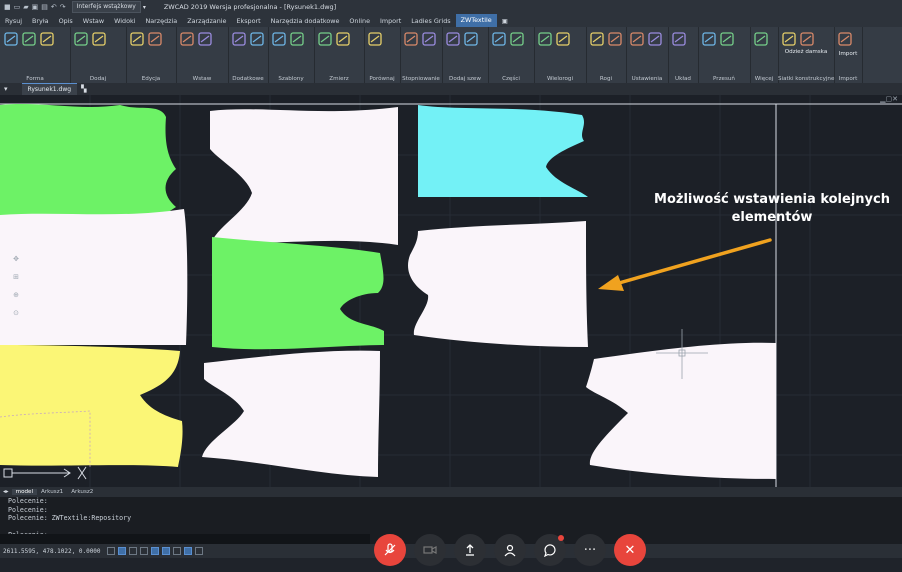 This screenshot has height=572, width=902. I want to click on lineweight-toggle-icon, so click(176, 551).